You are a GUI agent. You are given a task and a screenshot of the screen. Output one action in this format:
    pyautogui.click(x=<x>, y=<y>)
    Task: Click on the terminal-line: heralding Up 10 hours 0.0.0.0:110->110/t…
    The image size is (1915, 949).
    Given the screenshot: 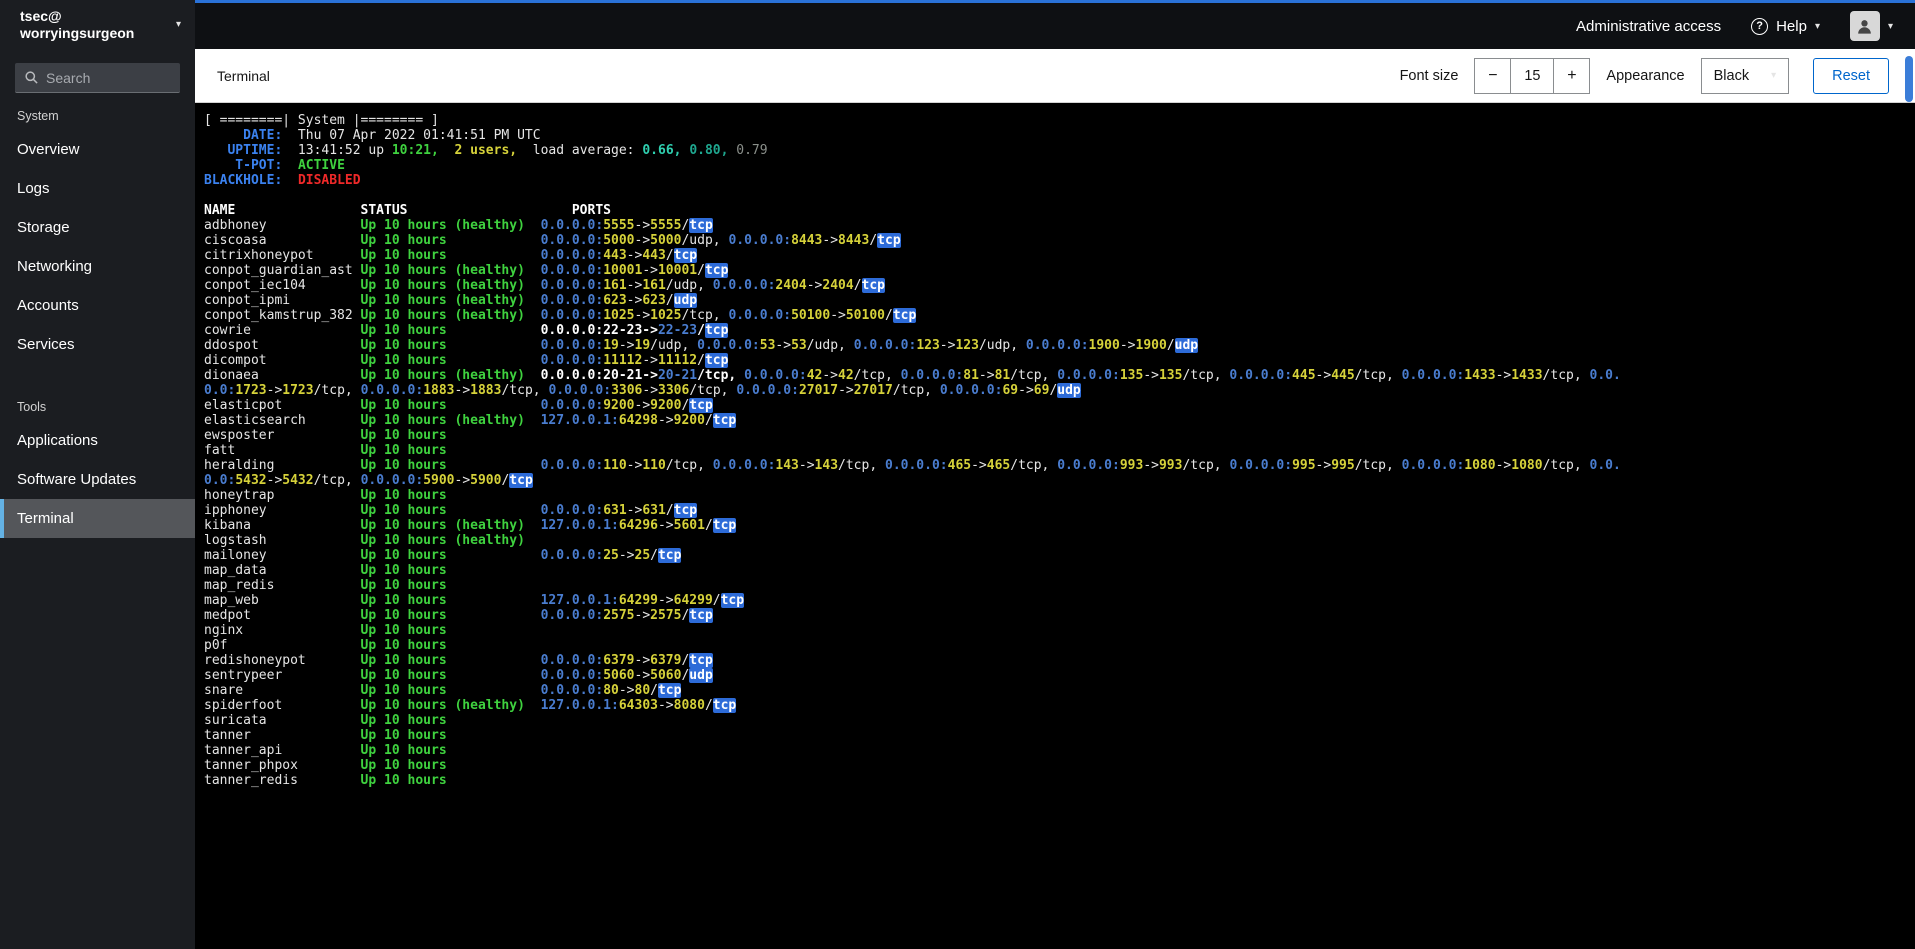 What is the action you would take?
    pyautogui.click(x=912, y=465)
    